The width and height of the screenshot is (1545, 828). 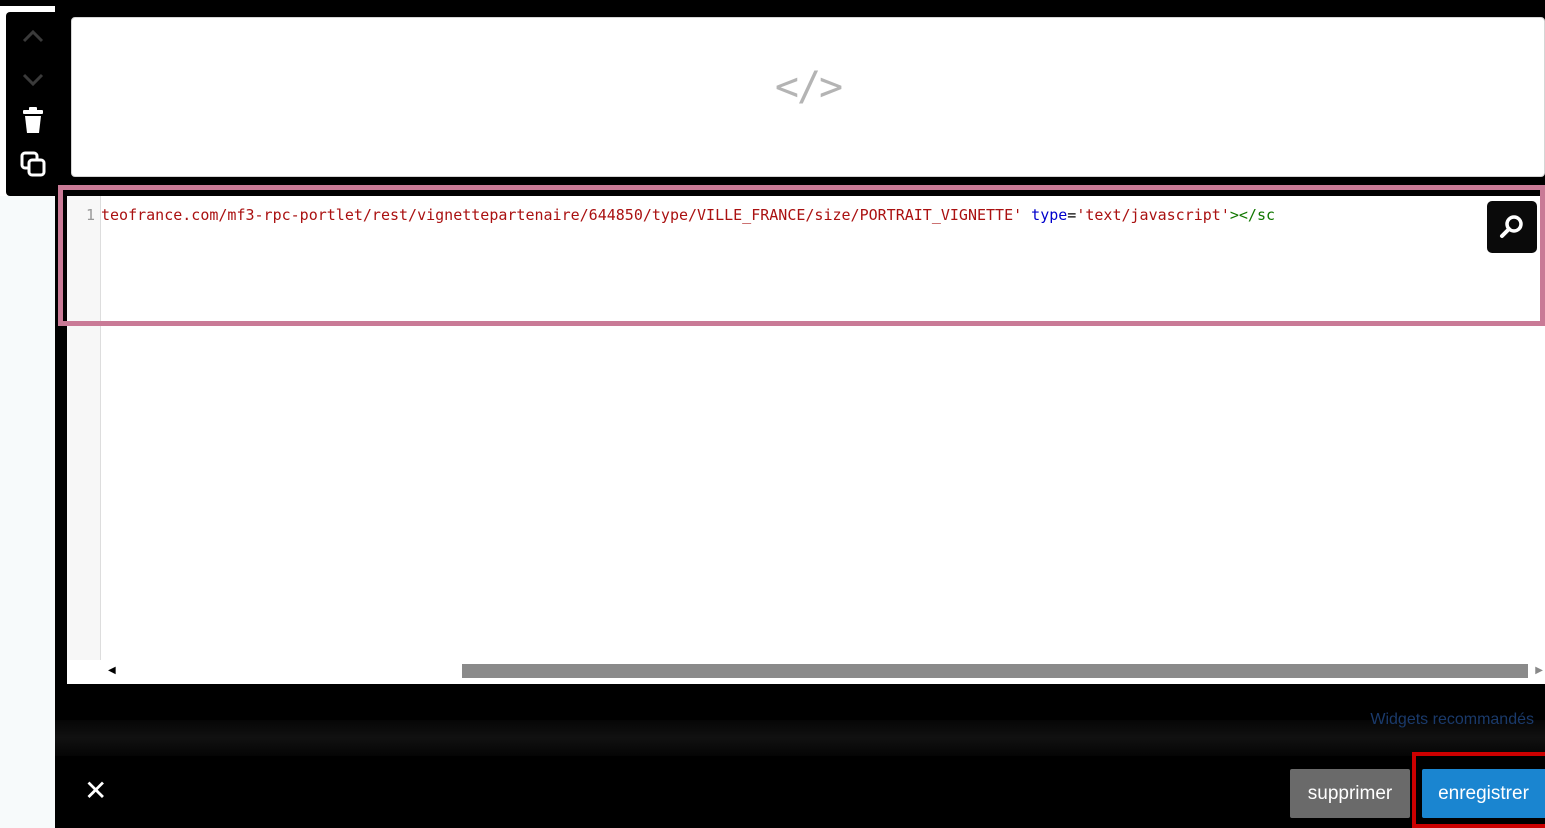 I want to click on line-gutter: 1, so click(x=84, y=428).